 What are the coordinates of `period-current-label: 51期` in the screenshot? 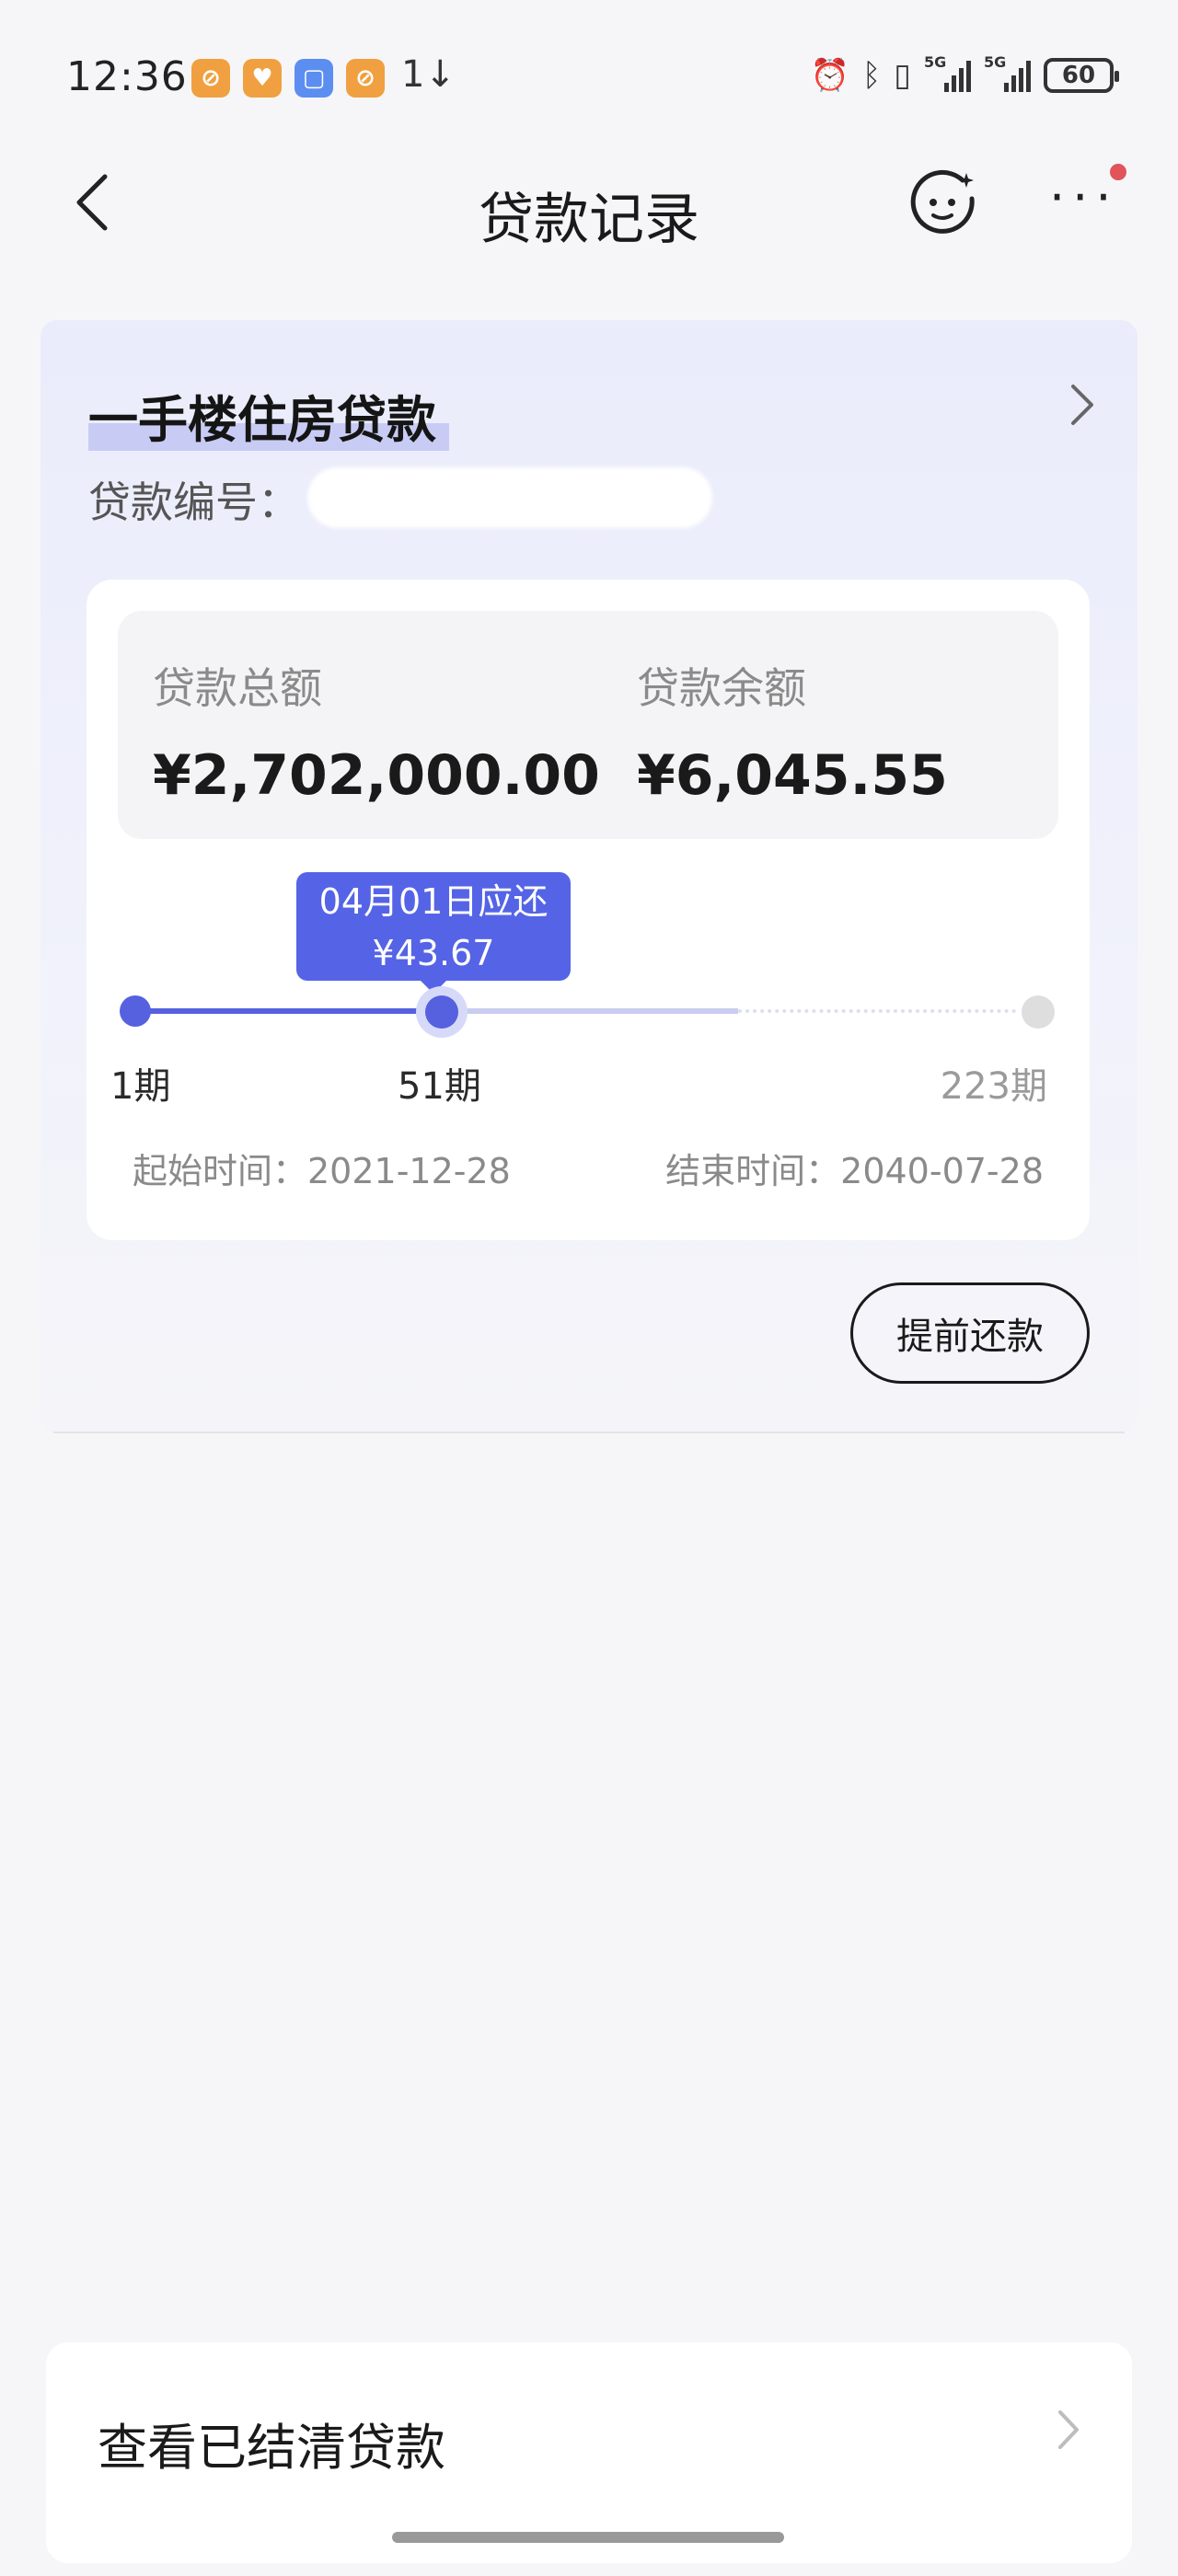 It's located at (439, 1086).